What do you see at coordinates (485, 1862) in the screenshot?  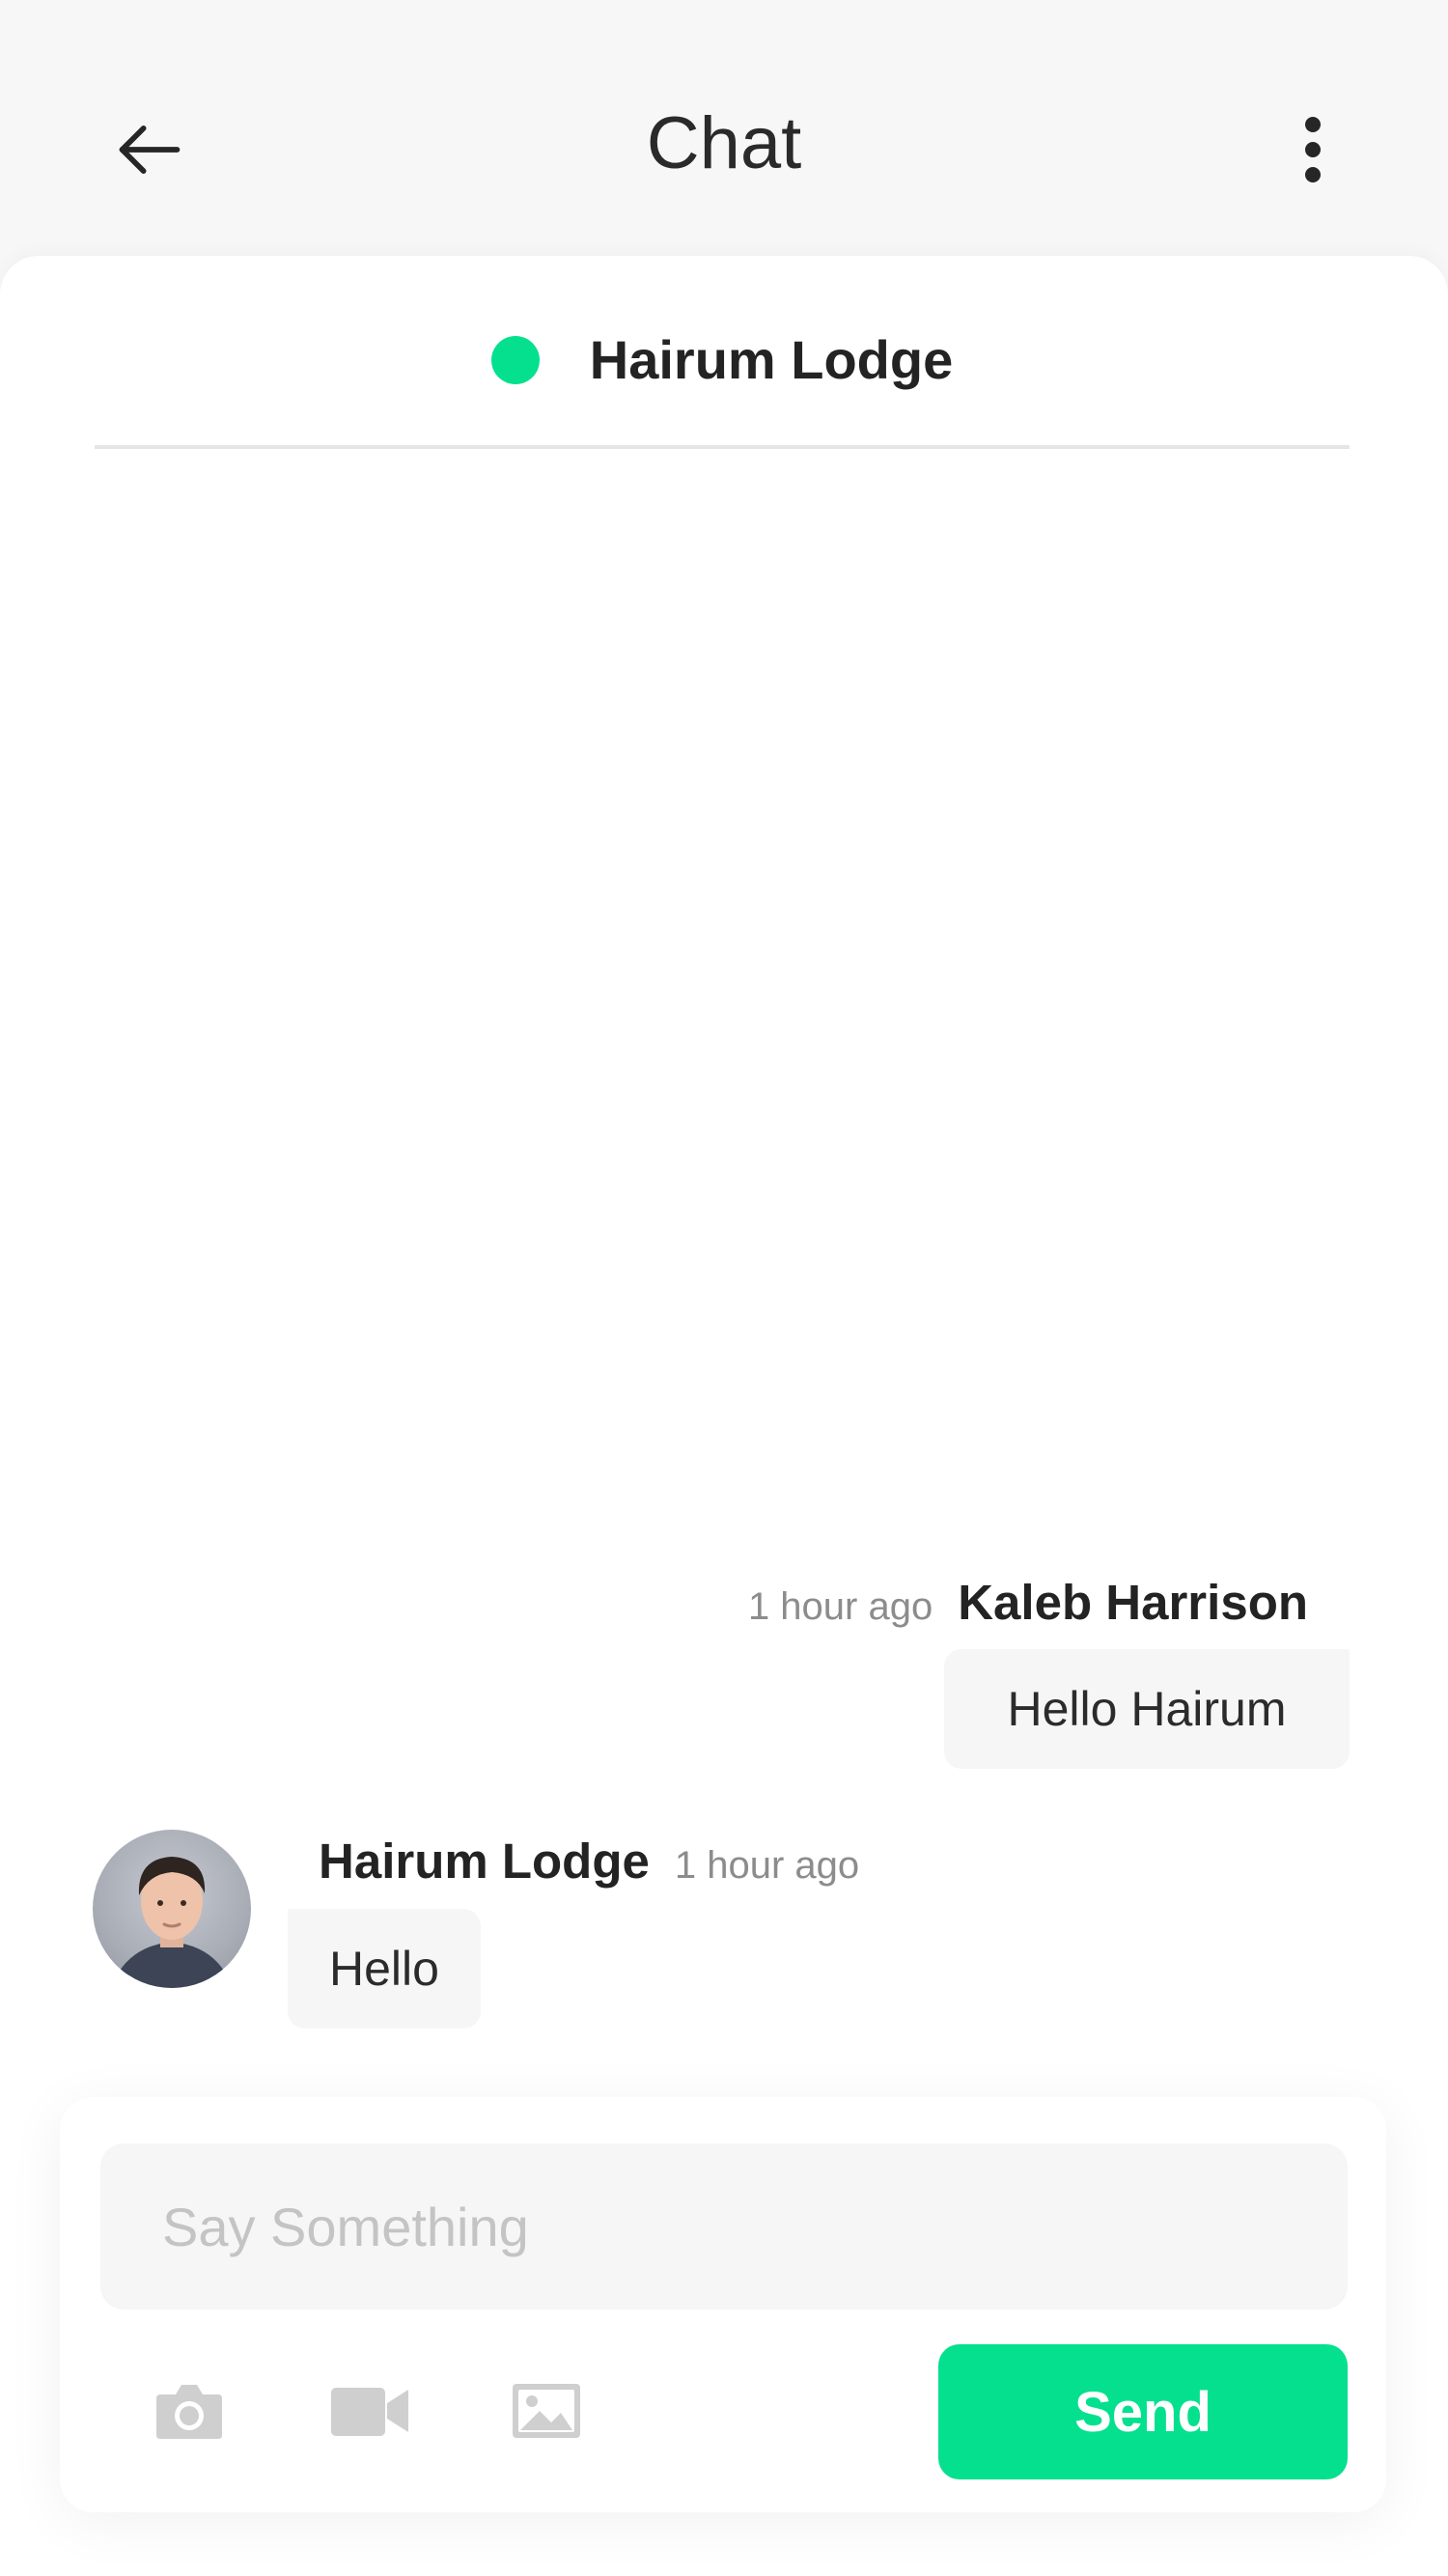 I see `message-sender: Hairum Lodge` at bounding box center [485, 1862].